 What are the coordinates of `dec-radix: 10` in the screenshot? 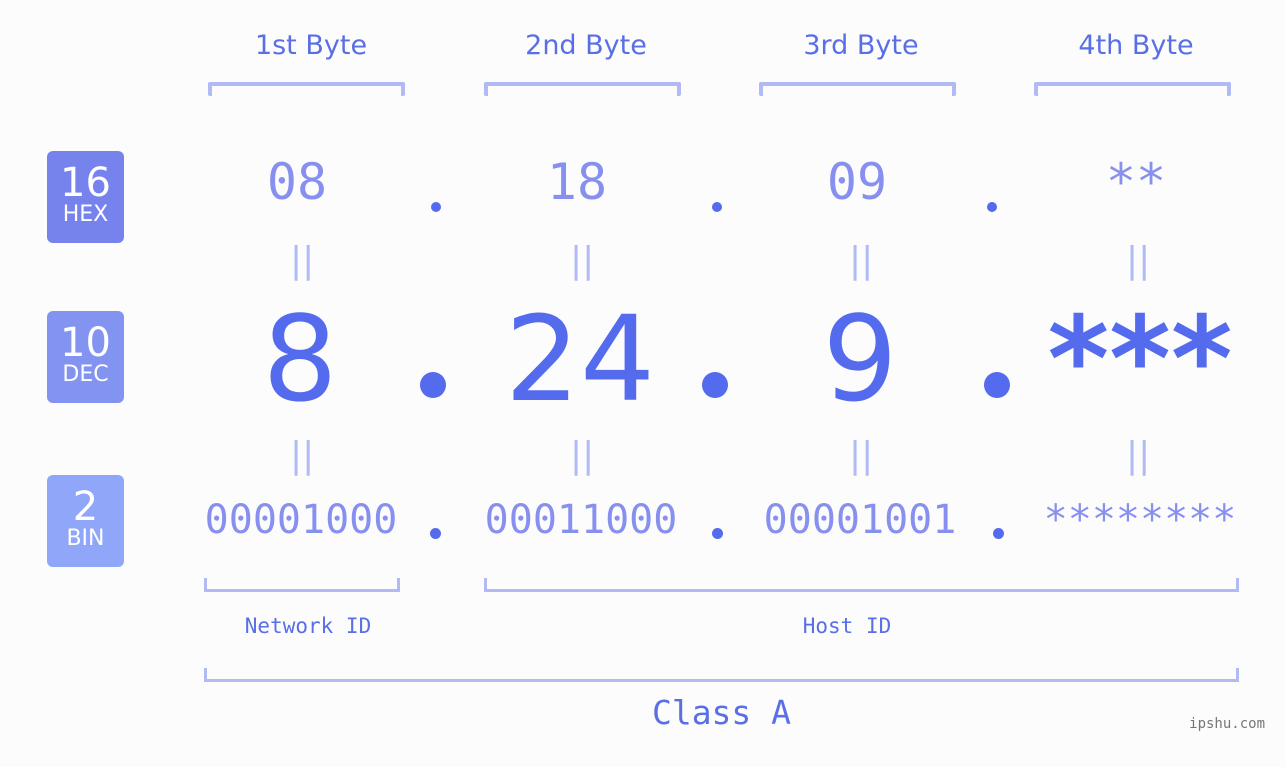 It's located at (85, 343).